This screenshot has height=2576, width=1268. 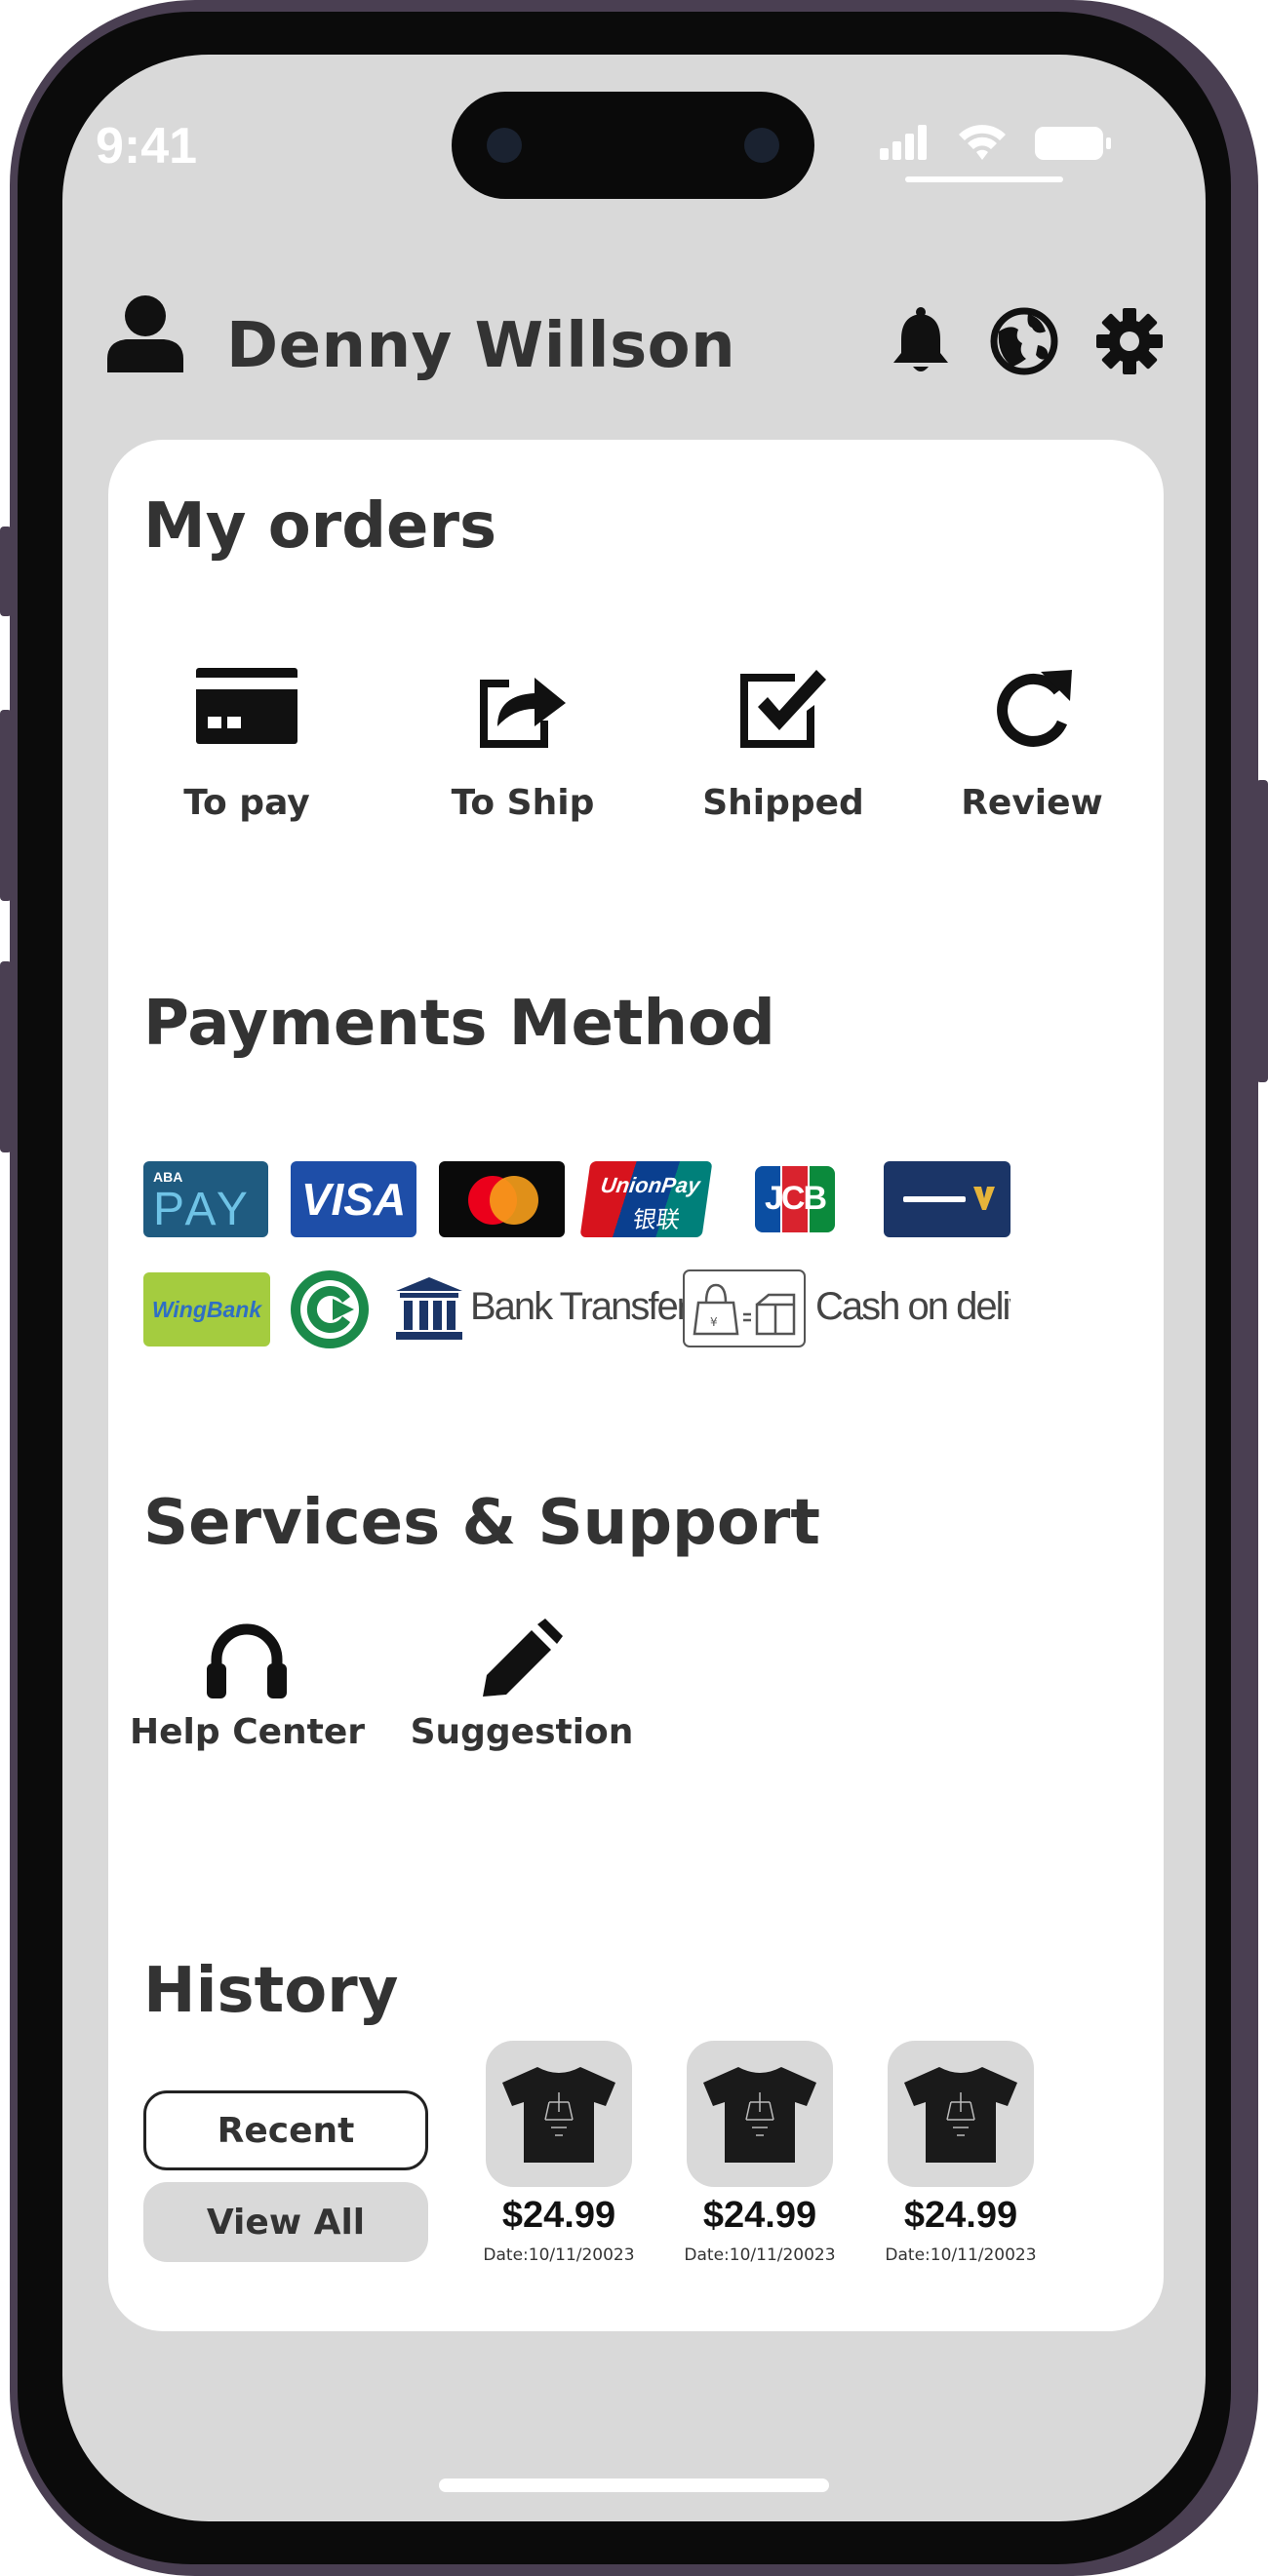 I want to click on order-label-to-ship: To Ship, so click(x=523, y=803).